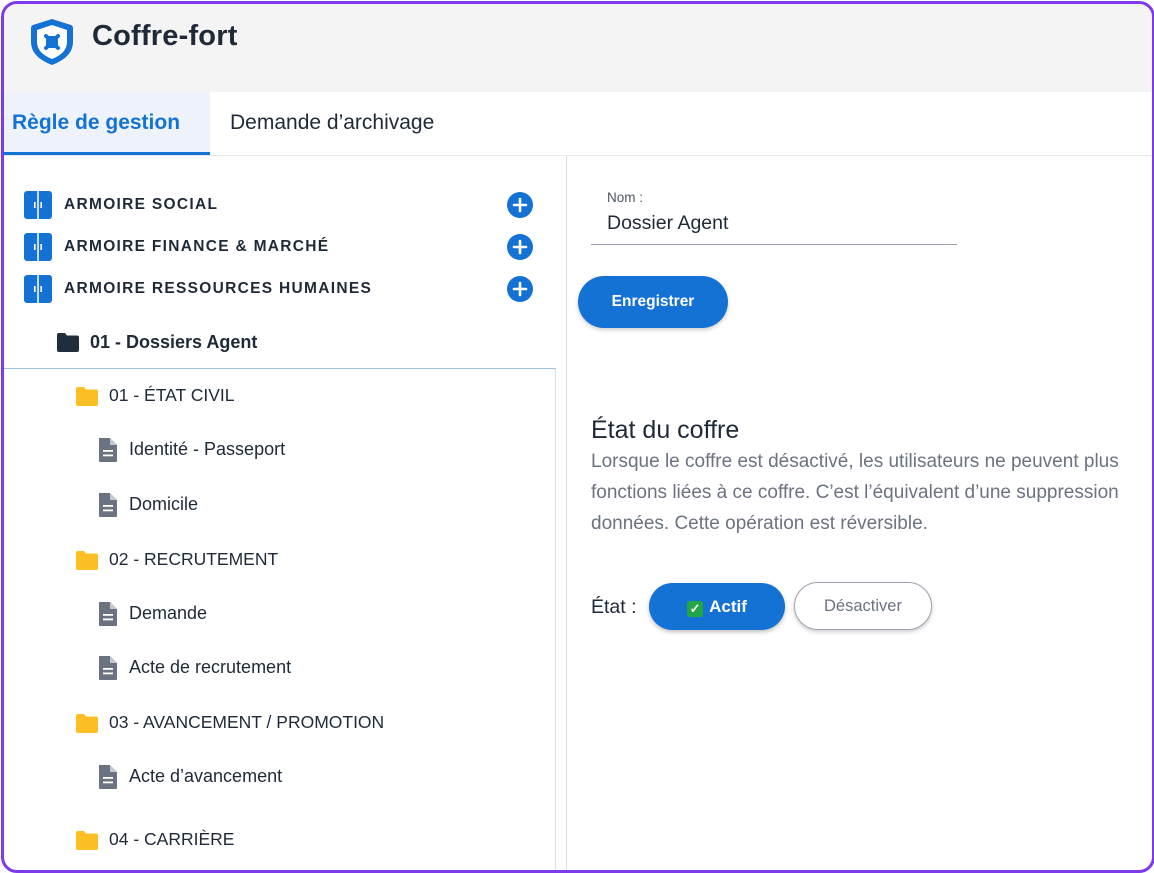 The width and height of the screenshot is (1154, 873). Describe the element at coordinates (297, 615) in the screenshot. I see `tree-document: Demande` at that location.